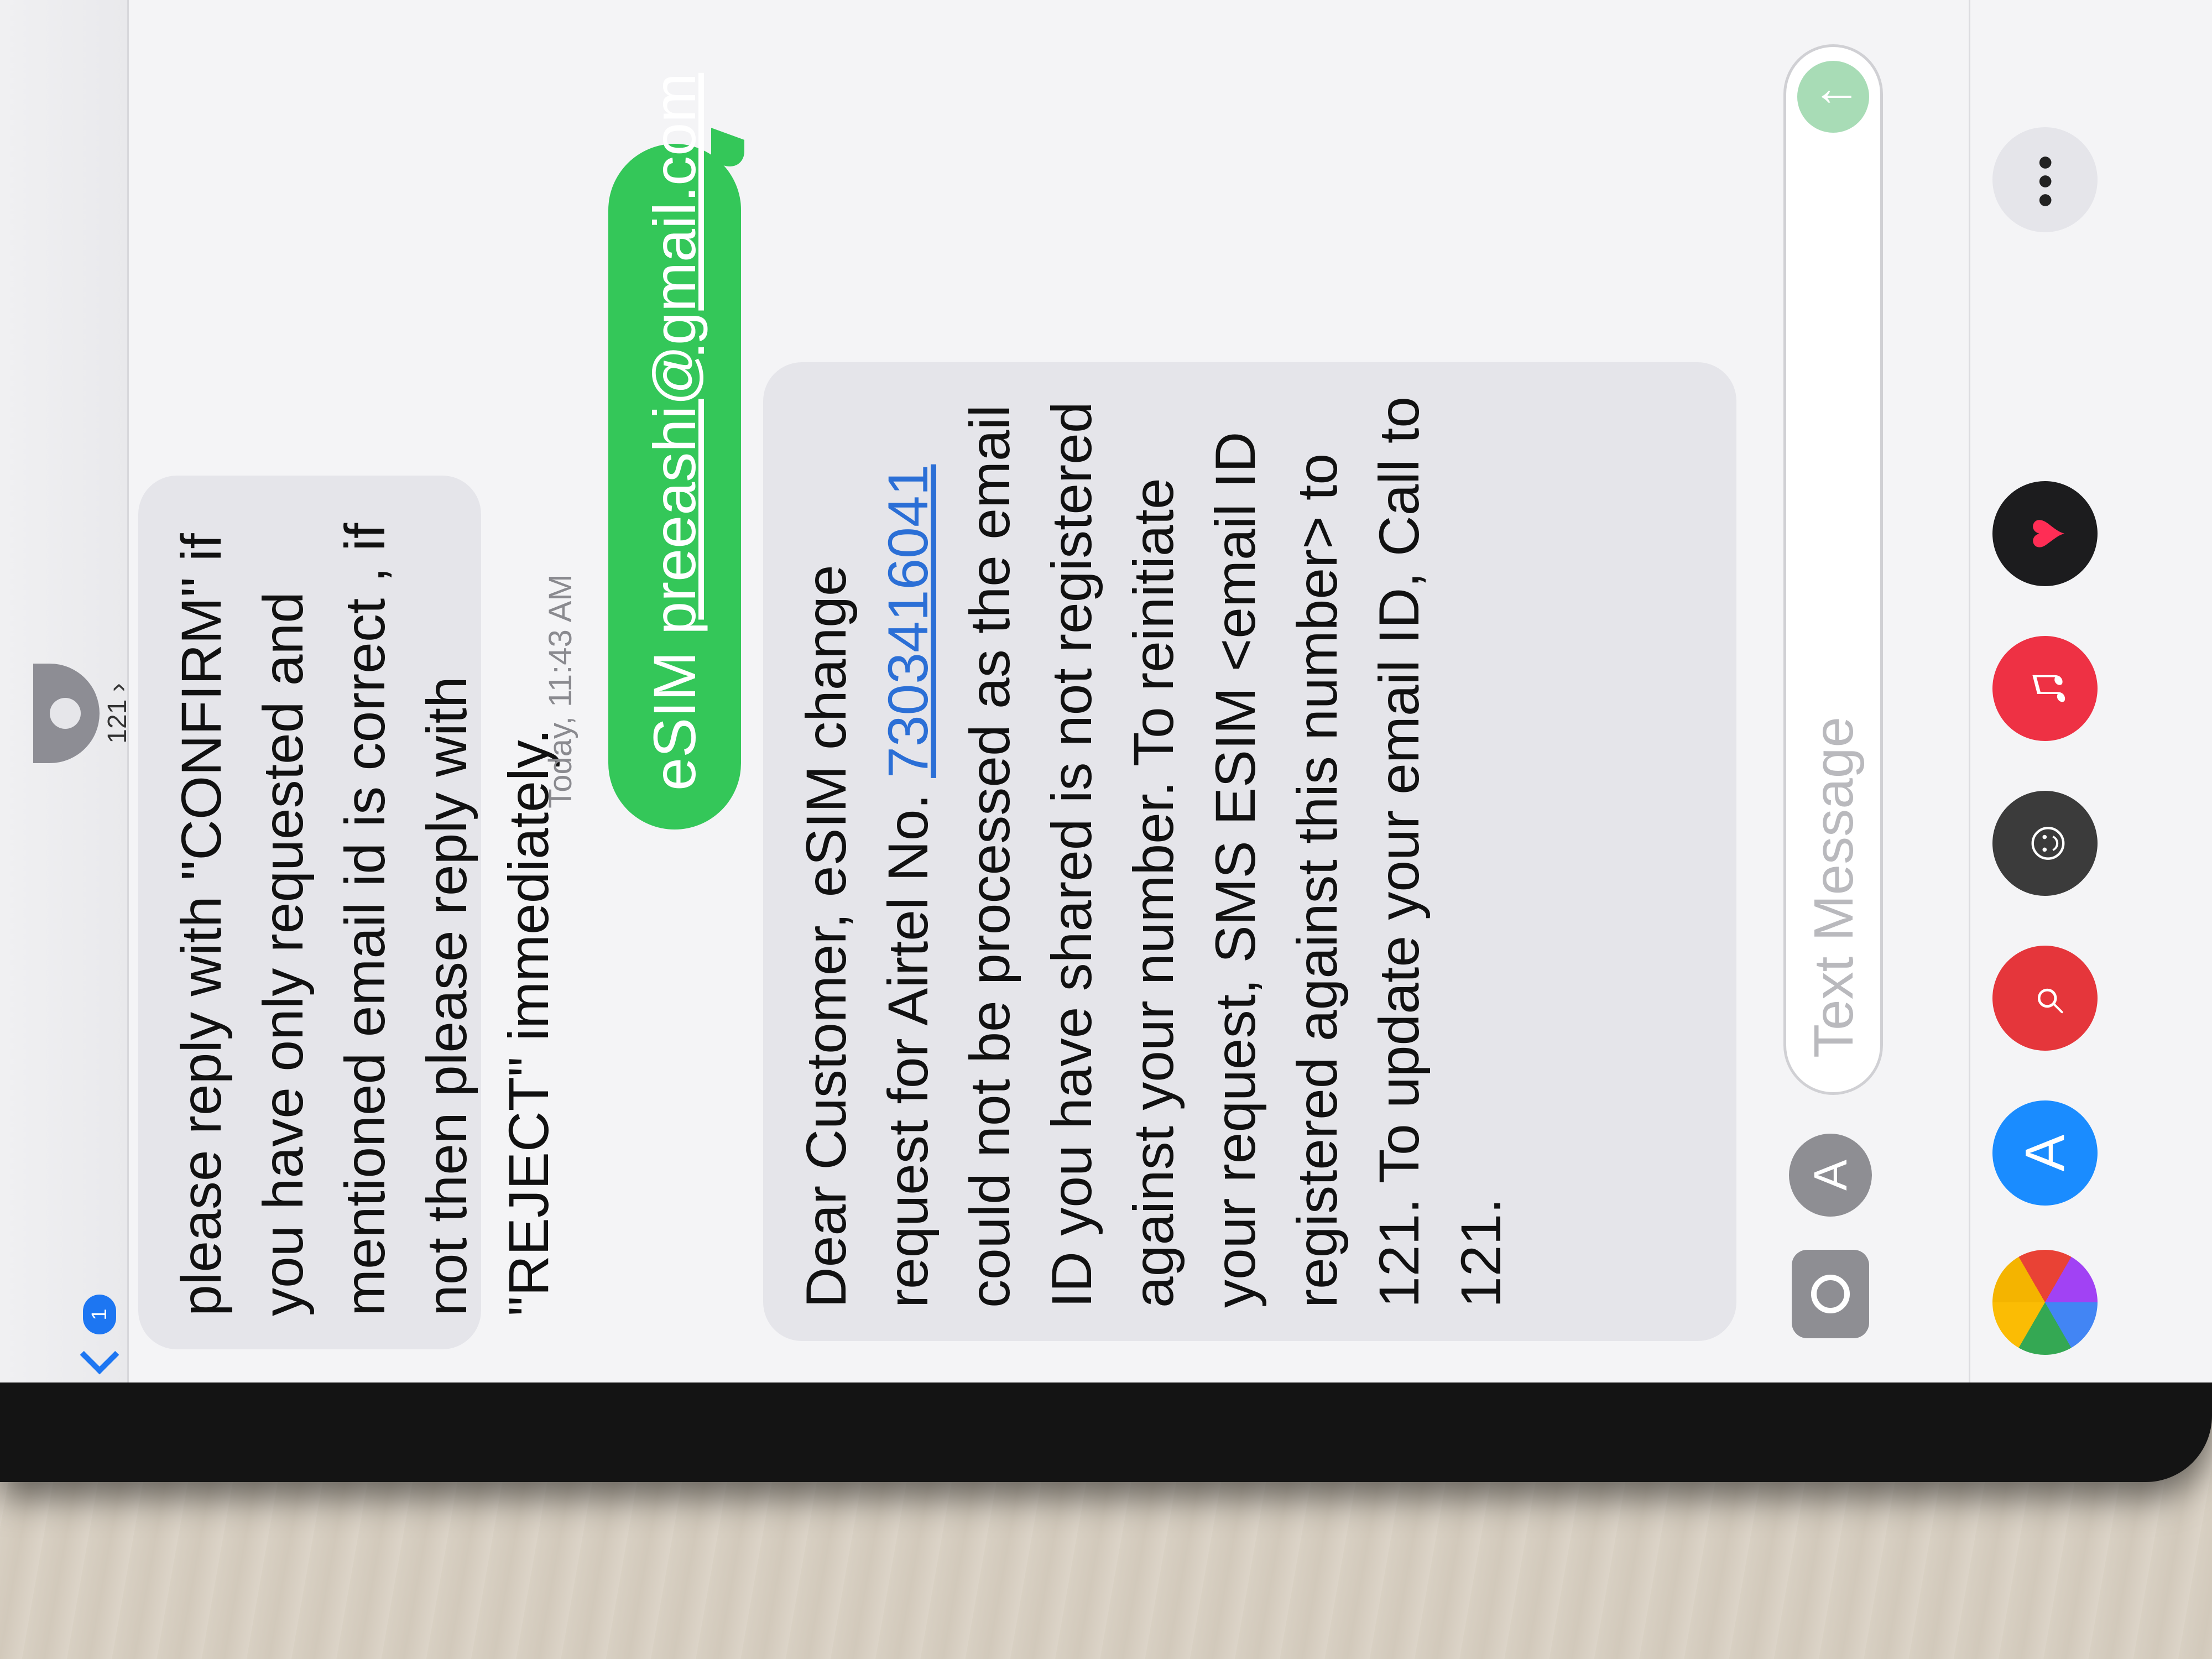 The width and height of the screenshot is (2212, 1659). Describe the element at coordinates (2045, 180) in the screenshot. I see `more-icon: •••` at that location.